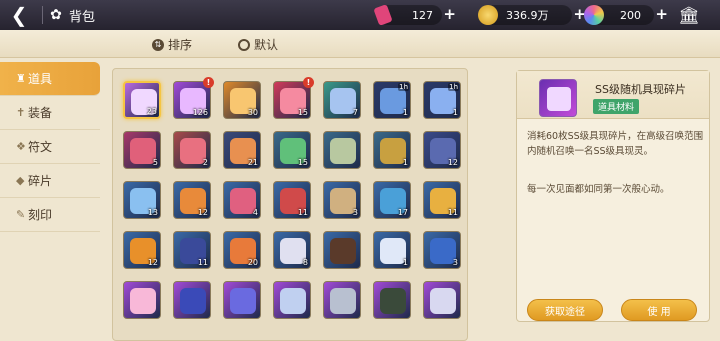 The height and width of the screenshot is (341, 720). What do you see at coordinates (40, 215) in the screenshot?
I see `sidebar-item-label: 刻印` at bounding box center [40, 215].